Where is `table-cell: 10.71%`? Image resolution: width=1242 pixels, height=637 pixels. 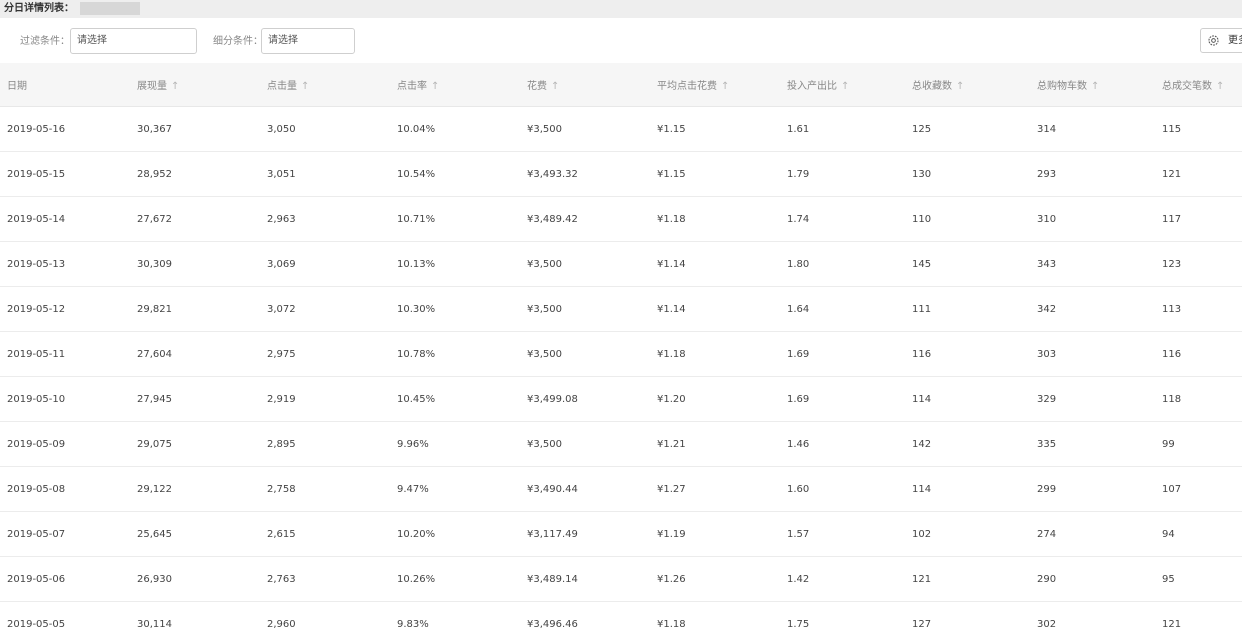 table-cell: 10.71% is located at coordinates (455, 219).